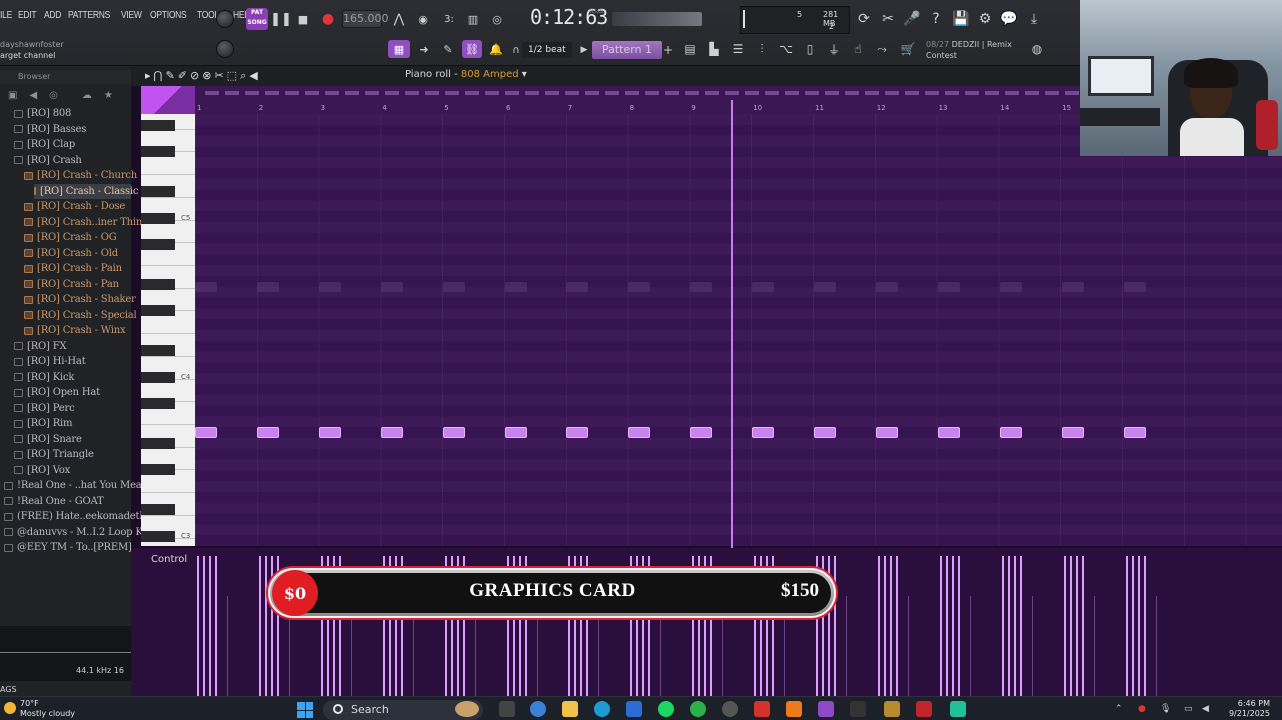 This screenshot has width=1282, height=720. Describe the element at coordinates (384, 108) in the screenshot. I see `bar-number: 4` at that location.